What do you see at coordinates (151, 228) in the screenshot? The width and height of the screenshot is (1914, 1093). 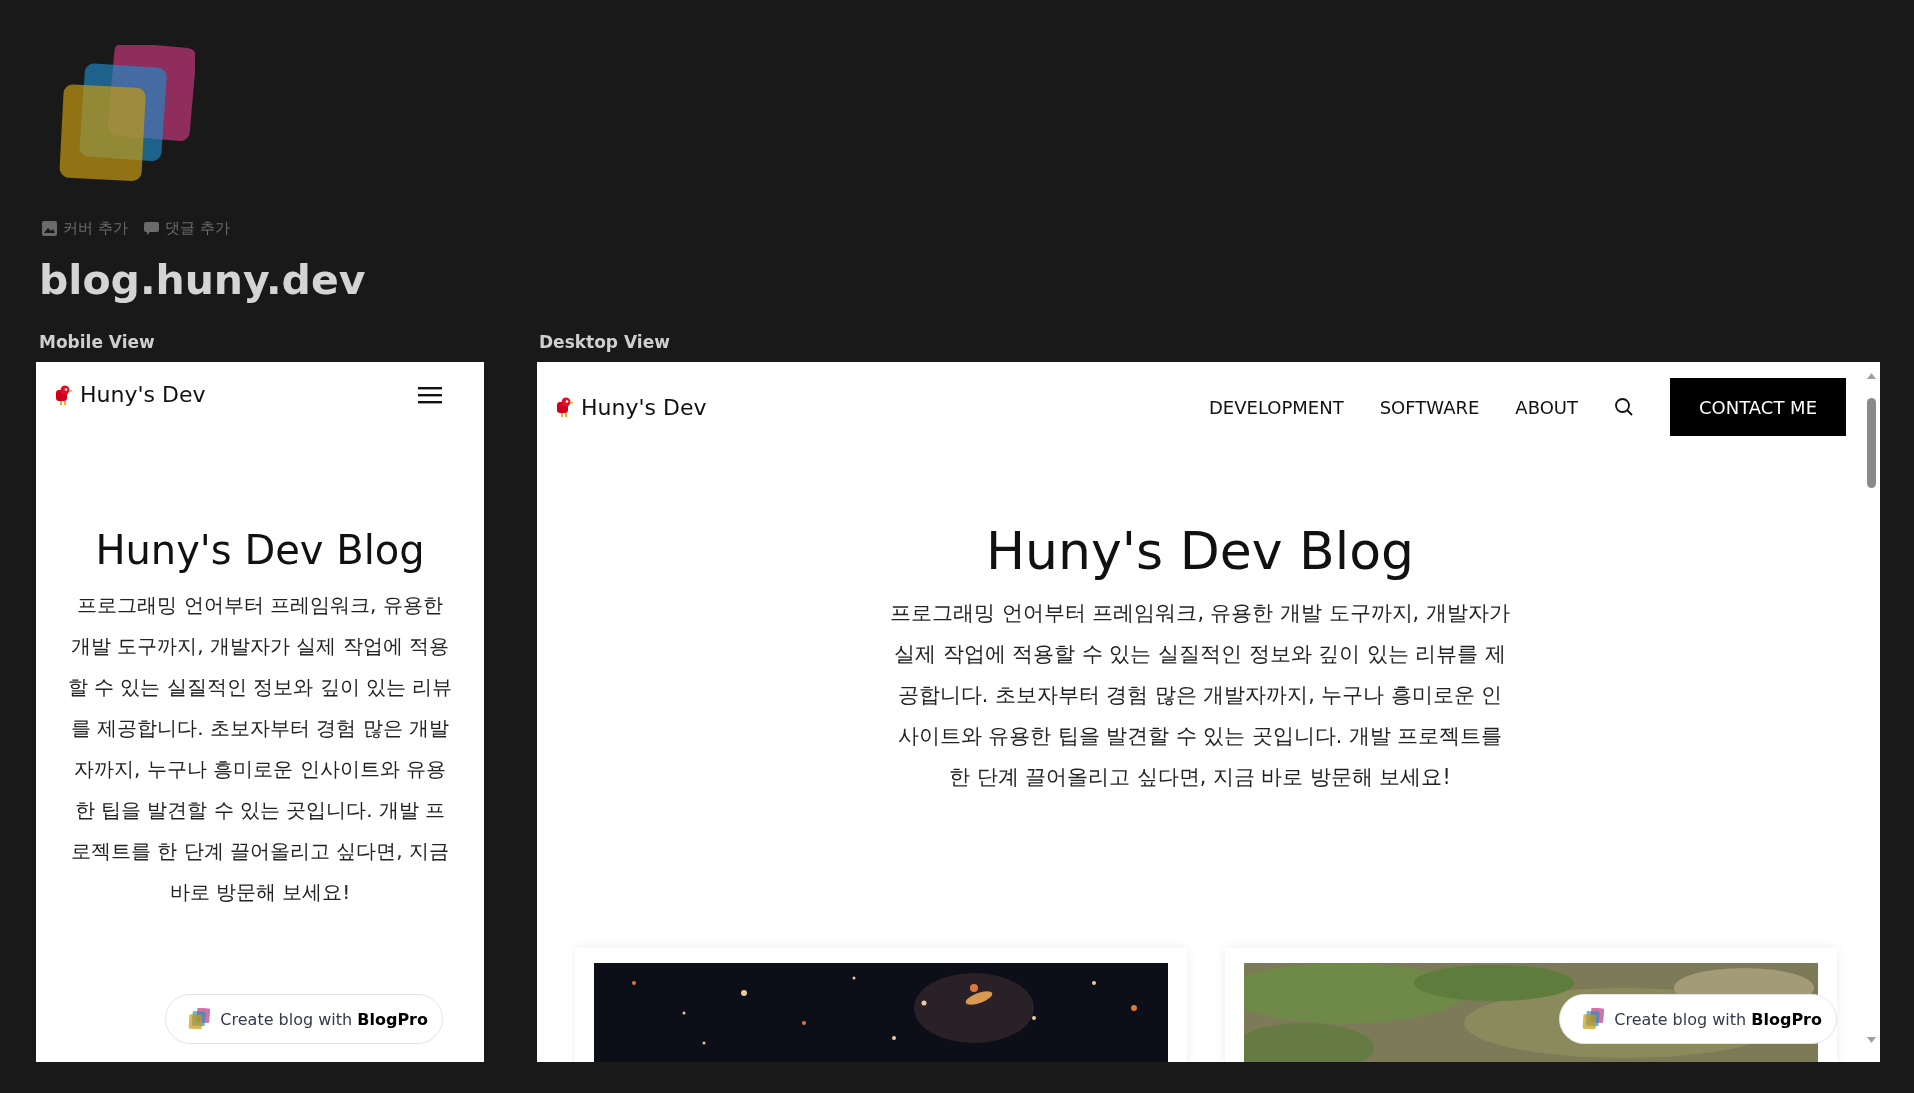 I see `comment-icon` at bounding box center [151, 228].